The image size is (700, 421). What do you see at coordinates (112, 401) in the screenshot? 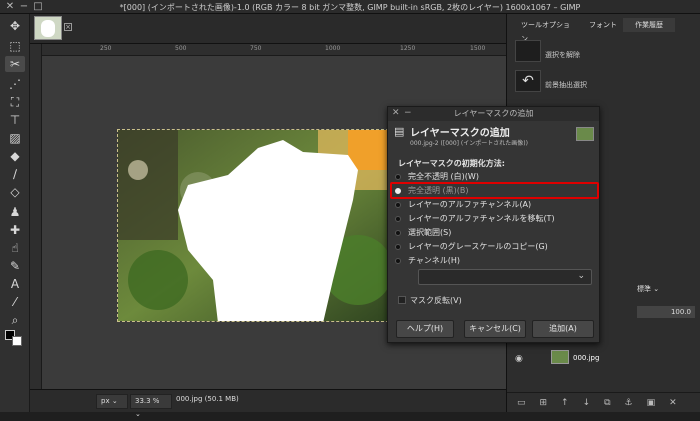
I see `unit-select: px ⌄` at bounding box center [112, 401].